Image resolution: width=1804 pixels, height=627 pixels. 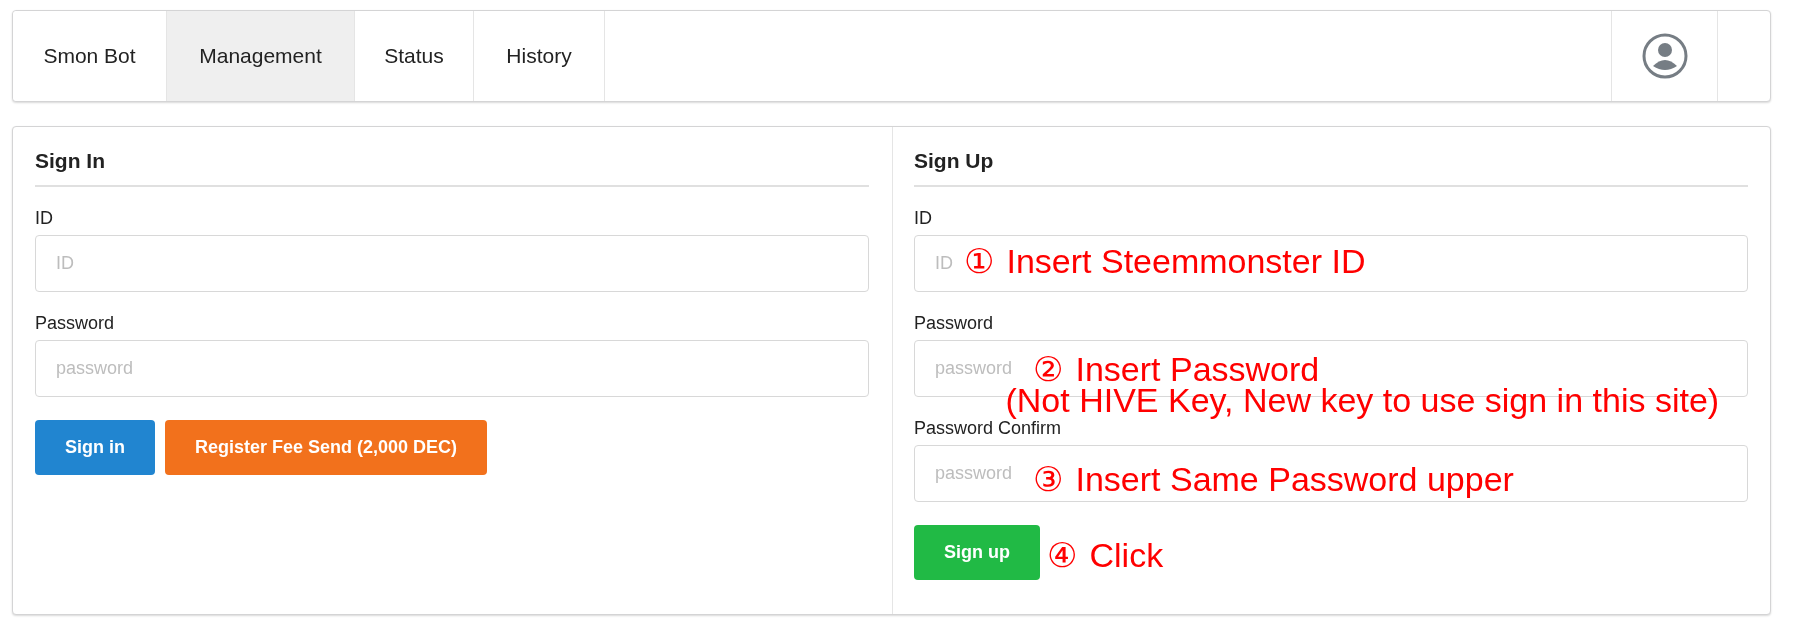 What do you see at coordinates (90, 56) in the screenshot?
I see `nav-tab: Smon Bot` at bounding box center [90, 56].